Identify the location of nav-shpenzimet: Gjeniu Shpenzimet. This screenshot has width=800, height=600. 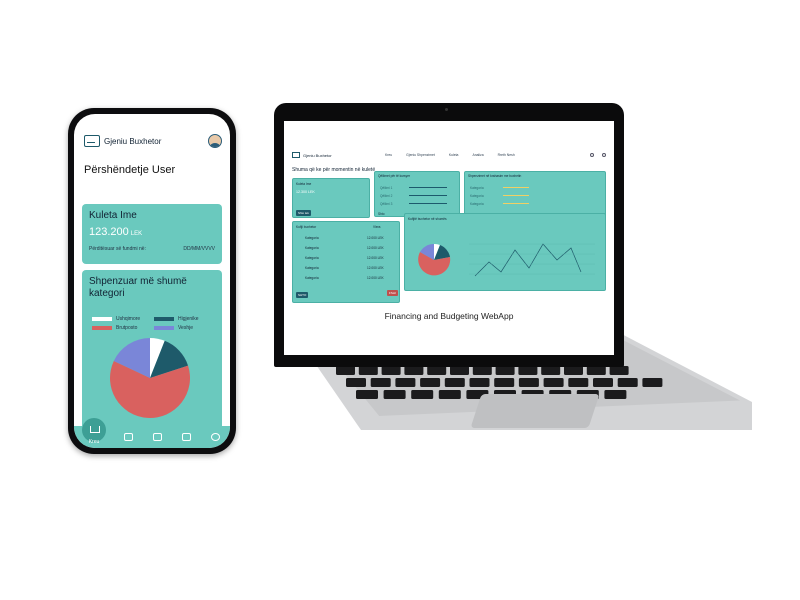
(420, 155).